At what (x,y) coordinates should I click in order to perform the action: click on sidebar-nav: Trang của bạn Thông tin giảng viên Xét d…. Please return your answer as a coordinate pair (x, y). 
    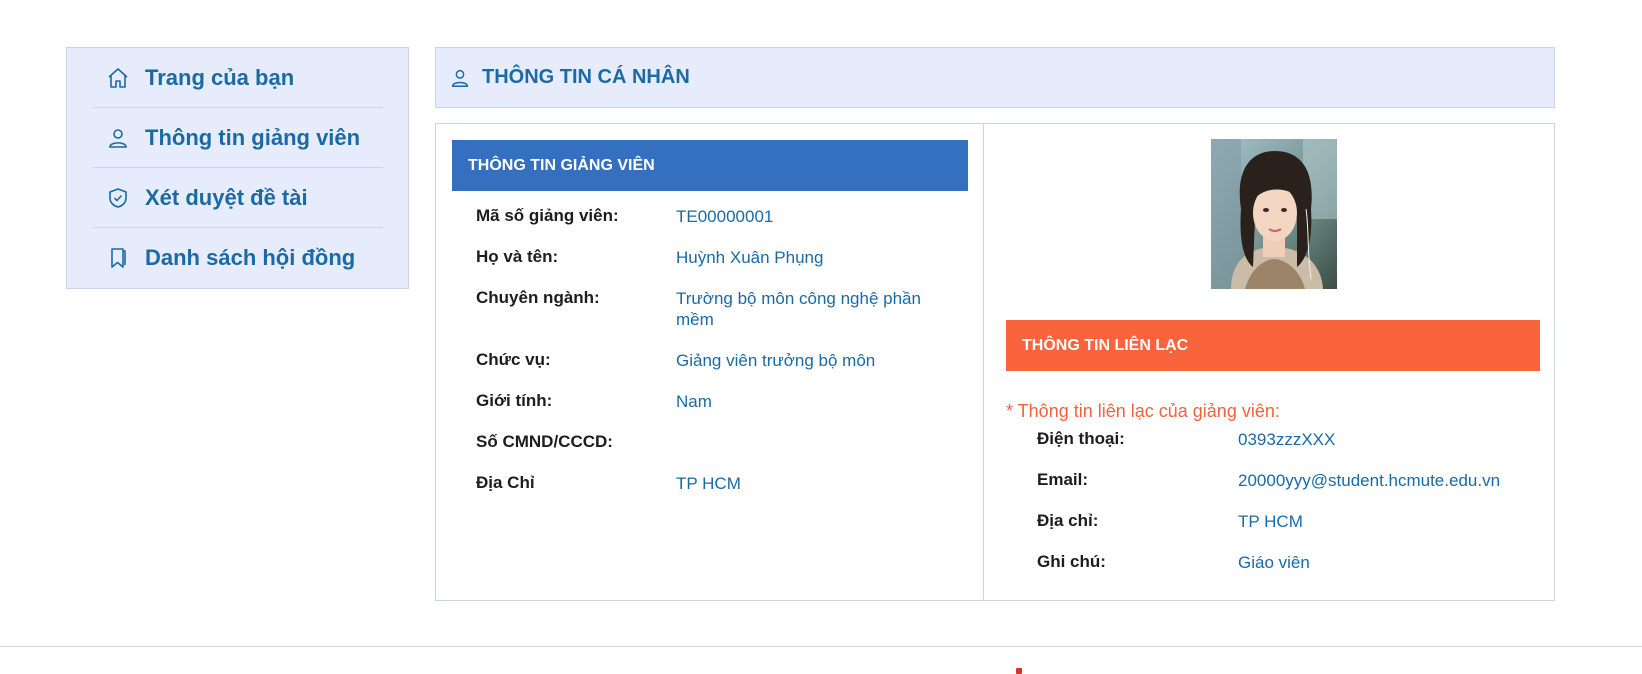
    Looking at the image, I should click on (237, 168).